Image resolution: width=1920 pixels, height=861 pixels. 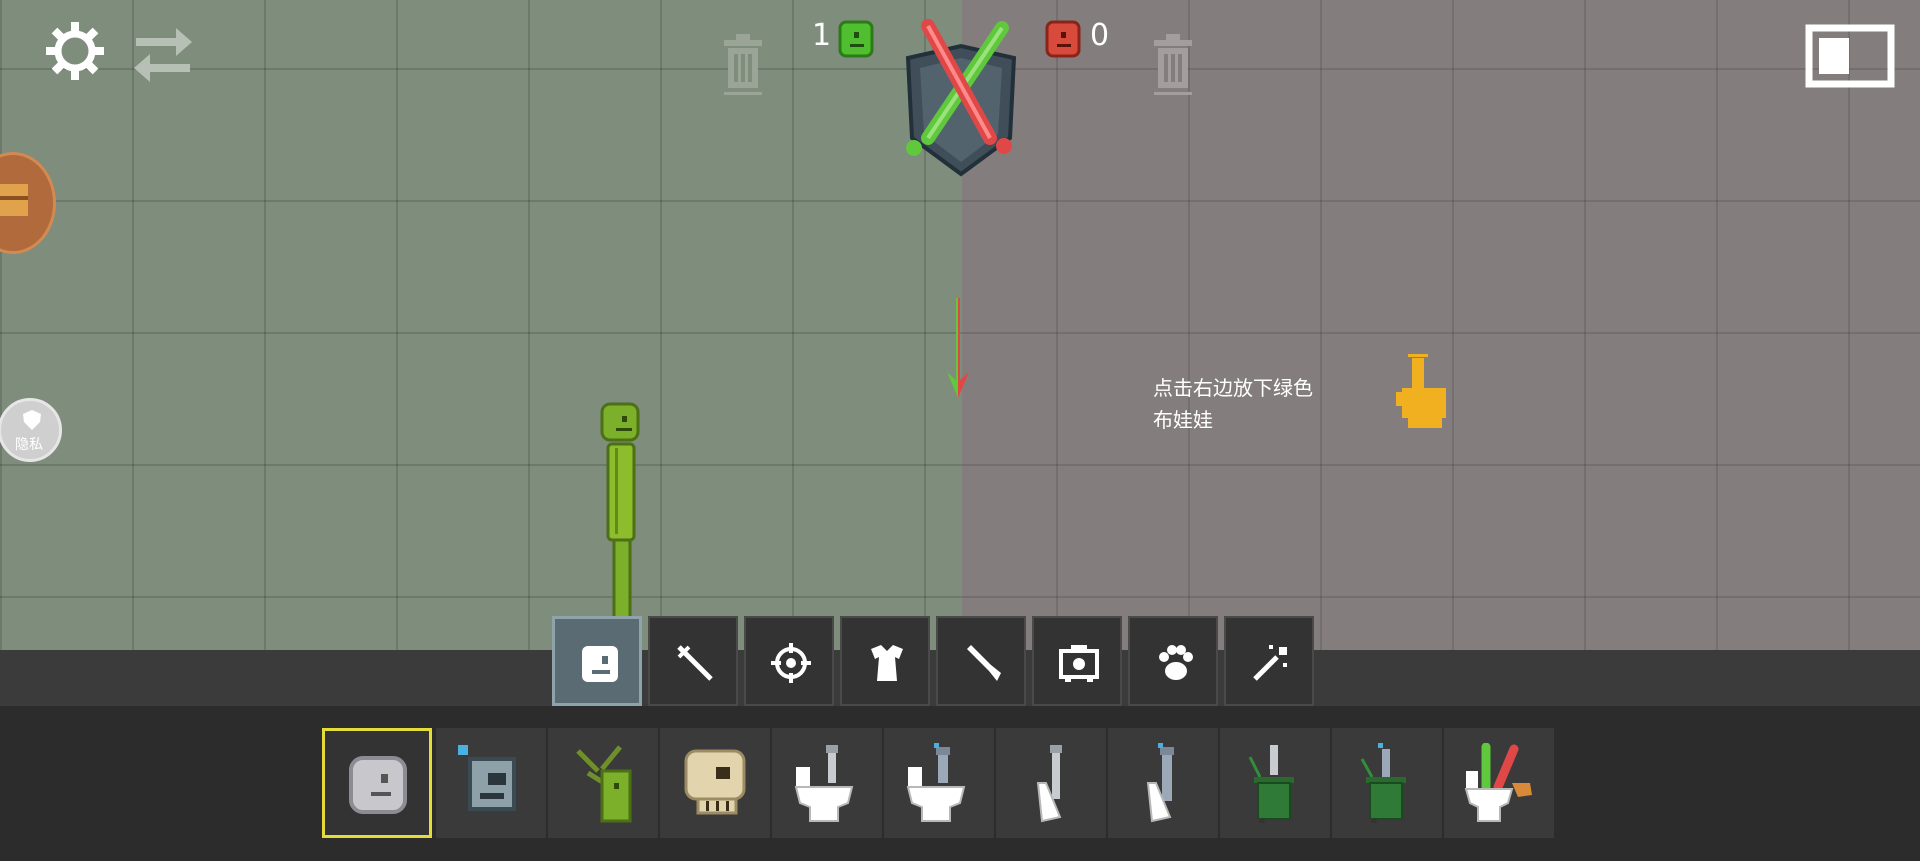 I want to click on category-animals, so click(x=1173, y=661).